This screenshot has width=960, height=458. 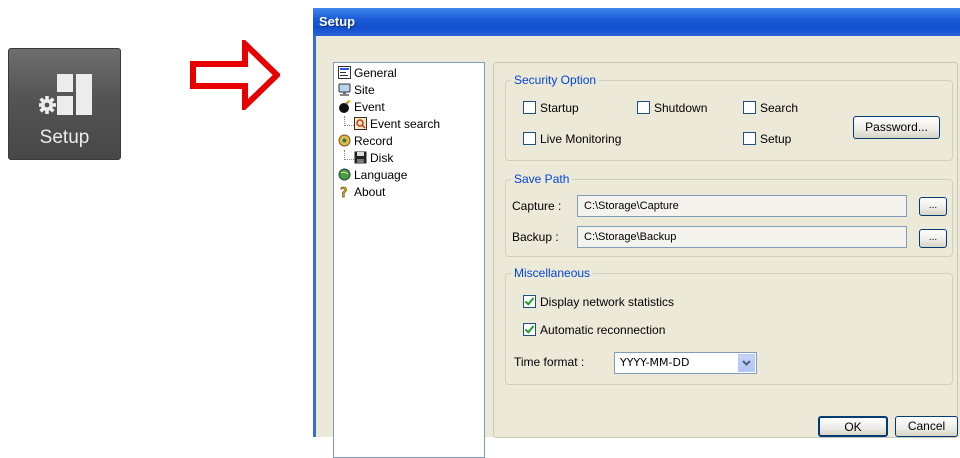 What do you see at coordinates (607, 302) in the screenshot?
I see `display-network-statistics-label: Display network statistics` at bounding box center [607, 302].